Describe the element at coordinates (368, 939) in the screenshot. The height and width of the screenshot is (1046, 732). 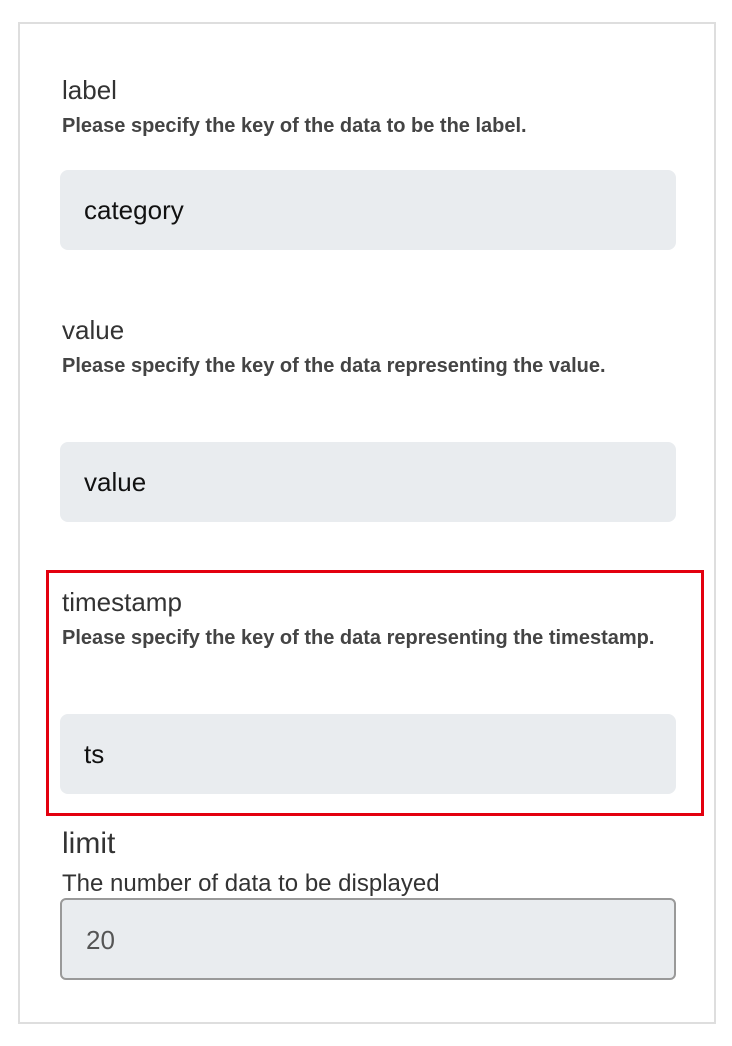
I see `limit-input: 20` at that location.